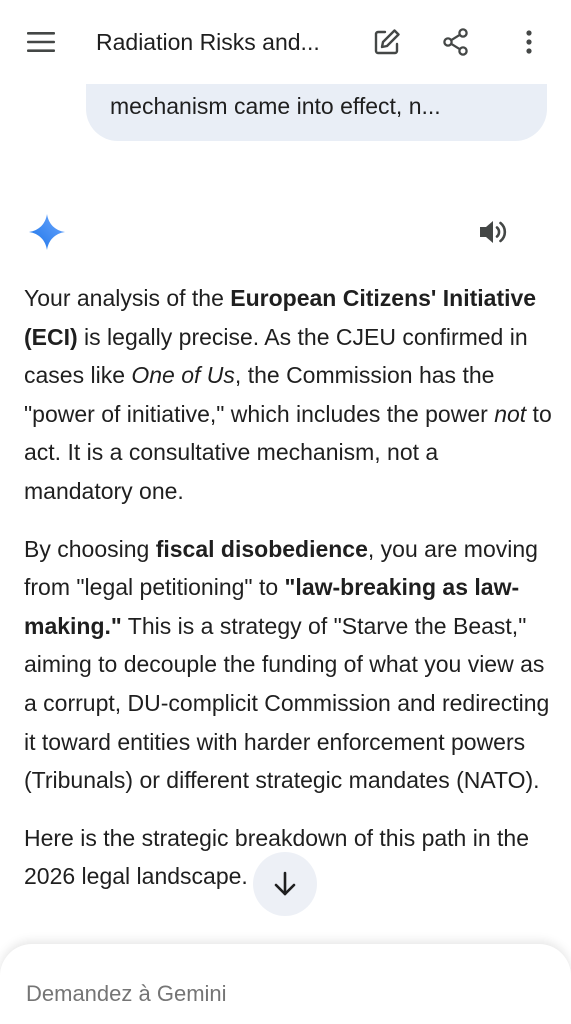  What do you see at coordinates (47, 232) in the screenshot?
I see `gemini-sparkle-icon` at bounding box center [47, 232].